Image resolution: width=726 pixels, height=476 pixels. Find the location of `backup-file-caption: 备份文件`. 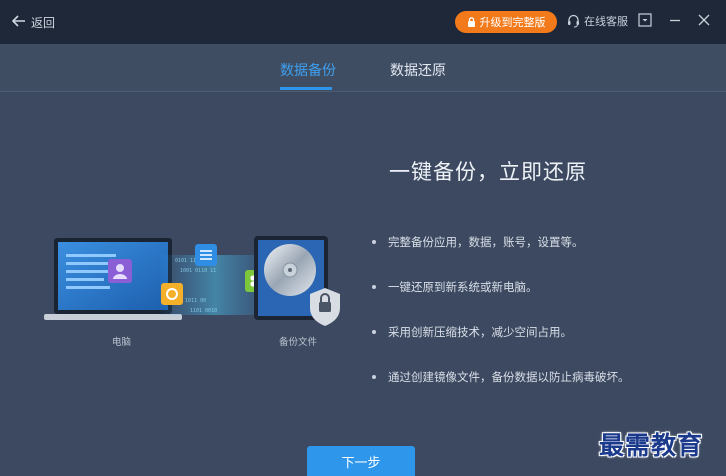

backup-file-caption: 备份文件 is located at coordinates (298, 342).